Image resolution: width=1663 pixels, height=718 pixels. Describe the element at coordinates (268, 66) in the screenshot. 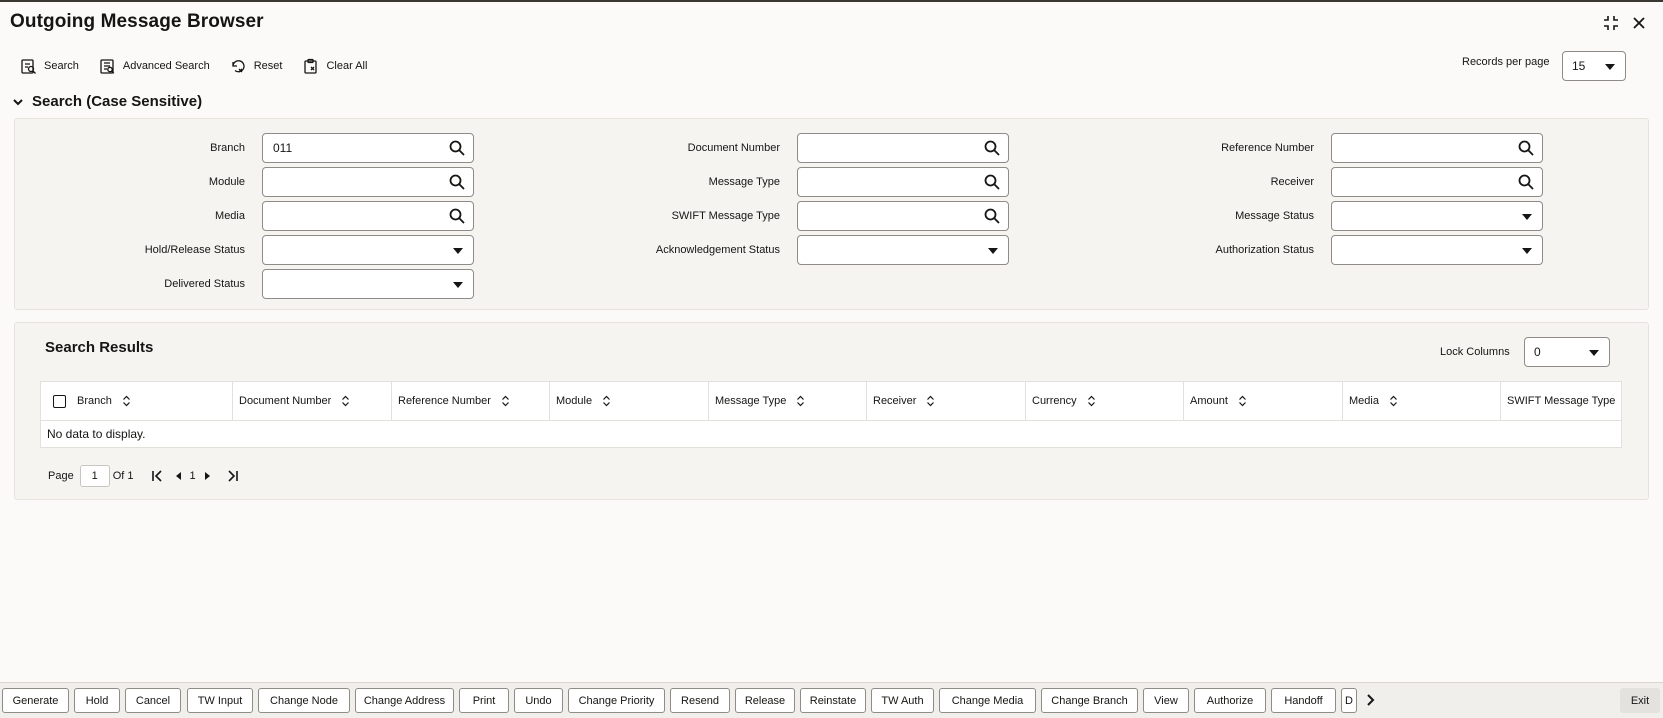

I see `reset-button-label: Reset` at that location.